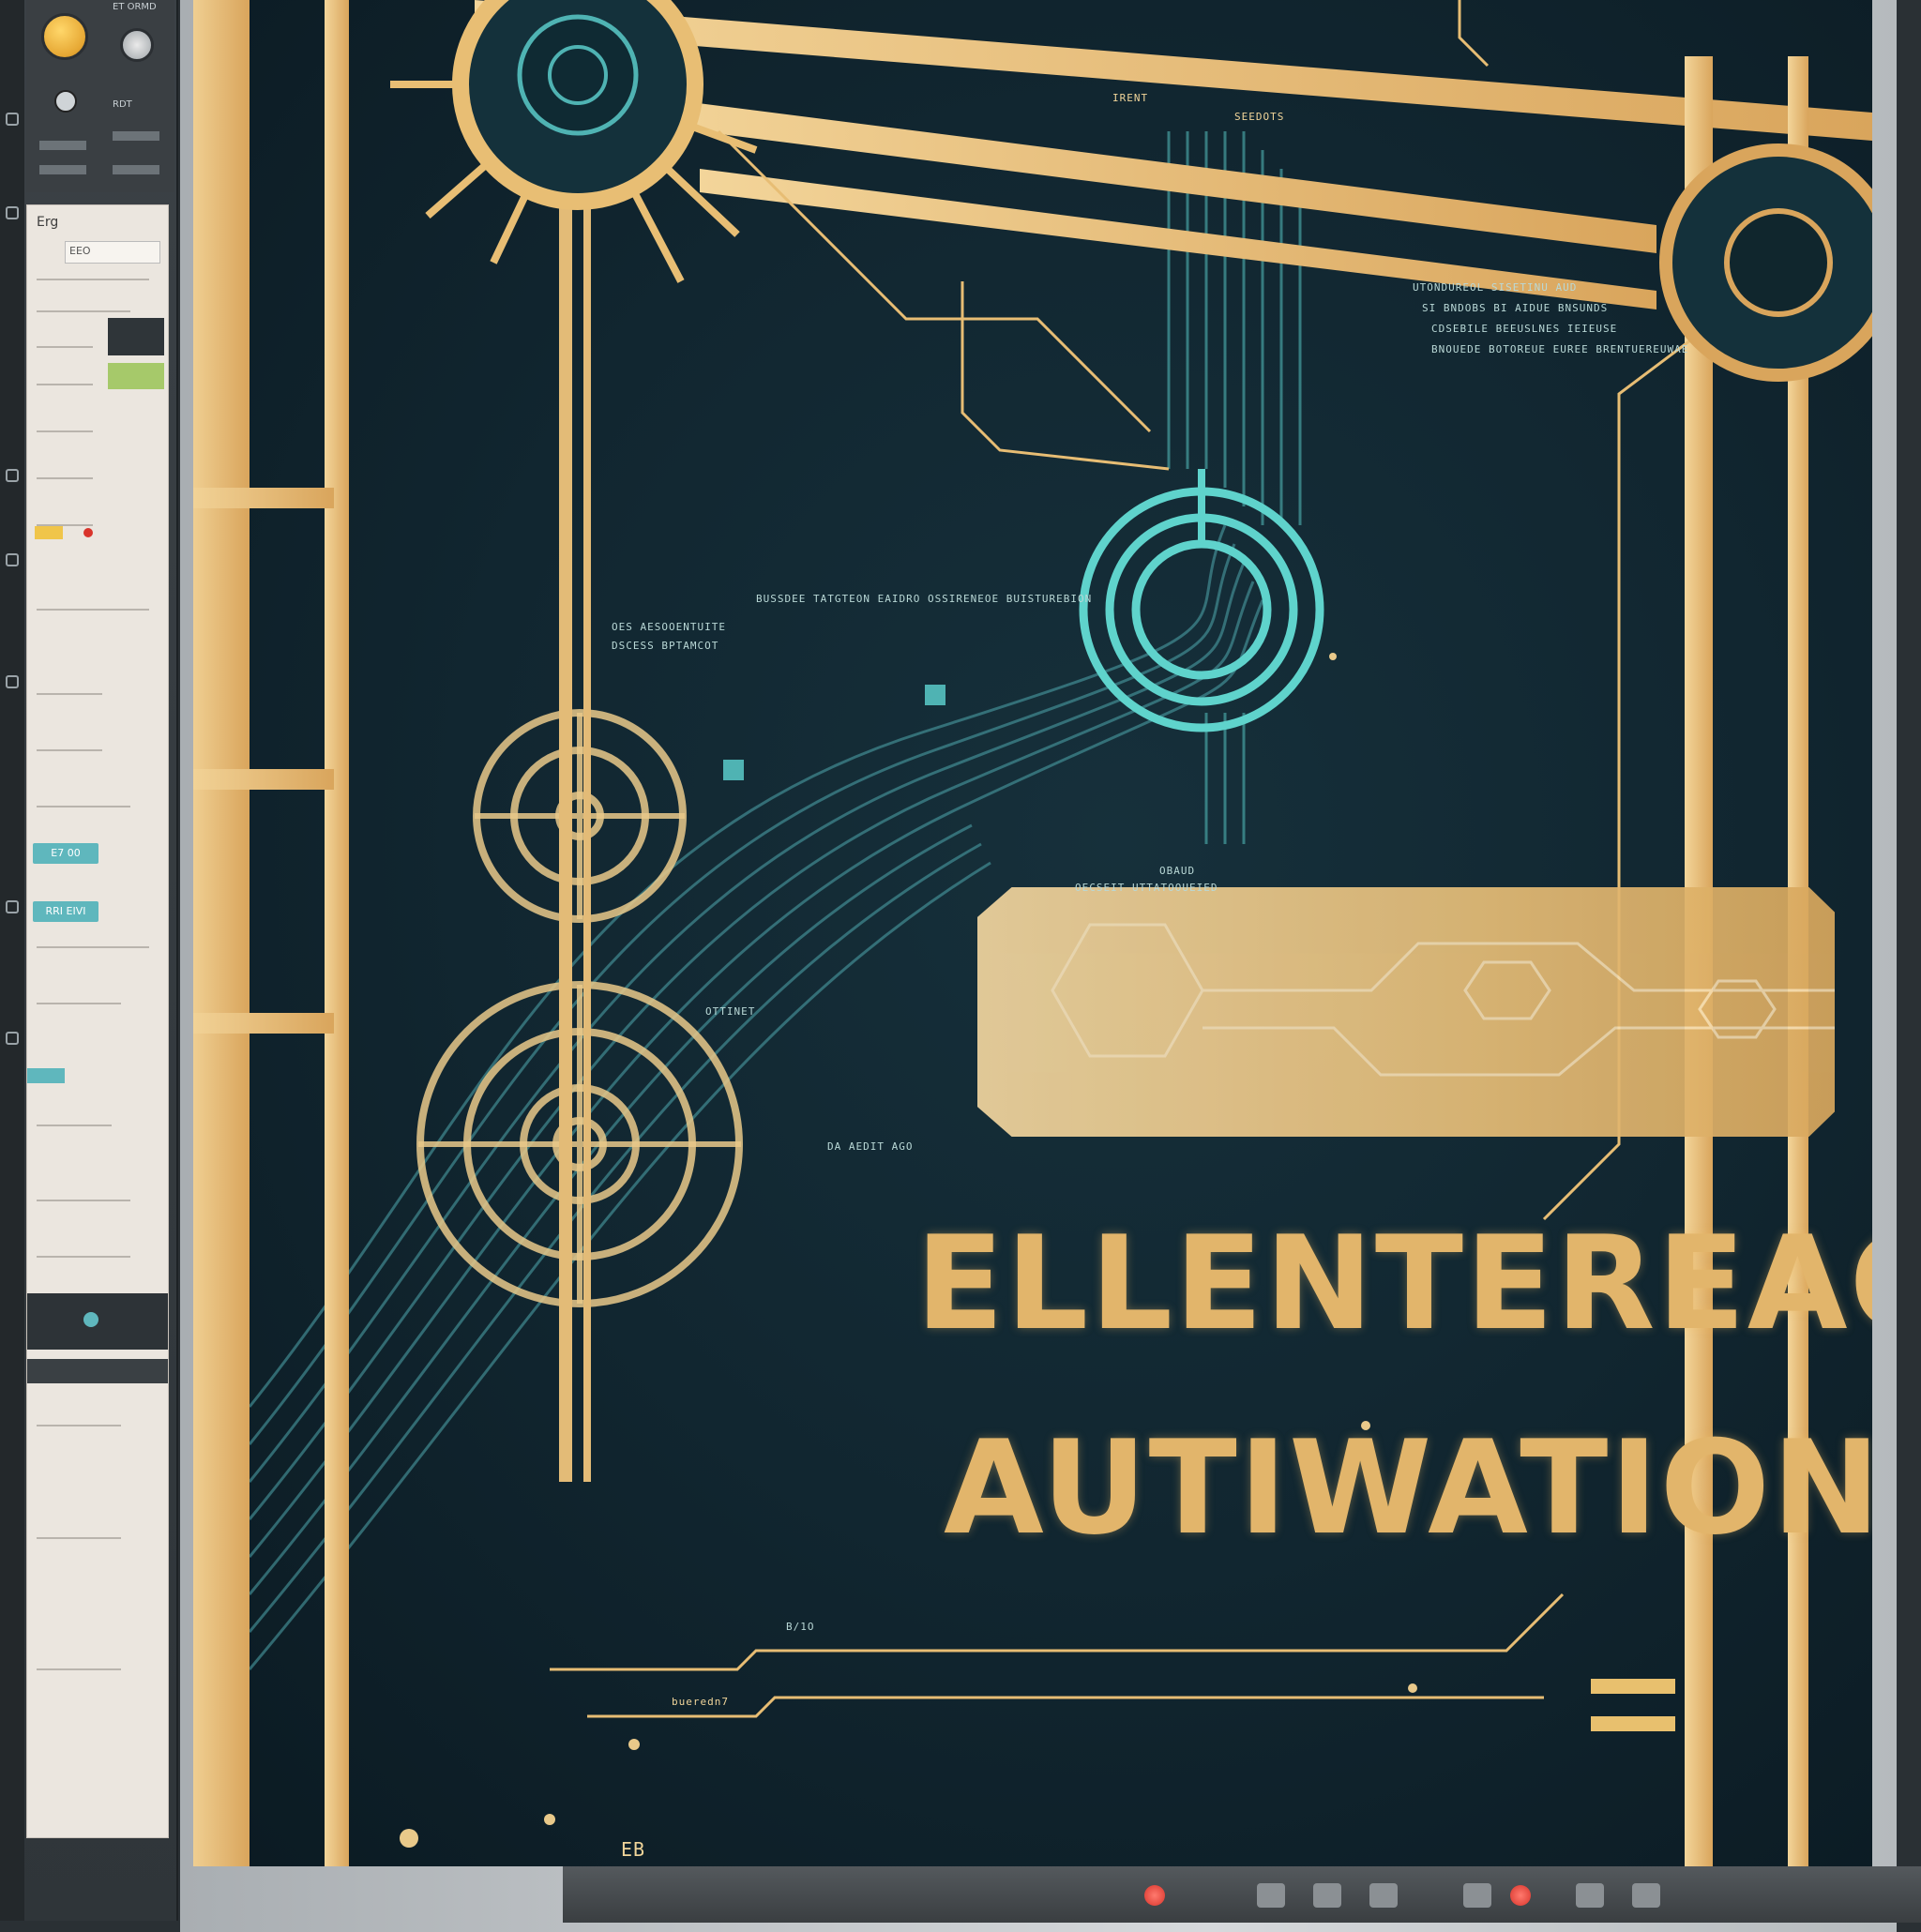 The width and height of the screenshot is (1921, 1932). Describe the element at coordinates (633, 1849) in the screenshot. I see `small-label: EB` at that location.